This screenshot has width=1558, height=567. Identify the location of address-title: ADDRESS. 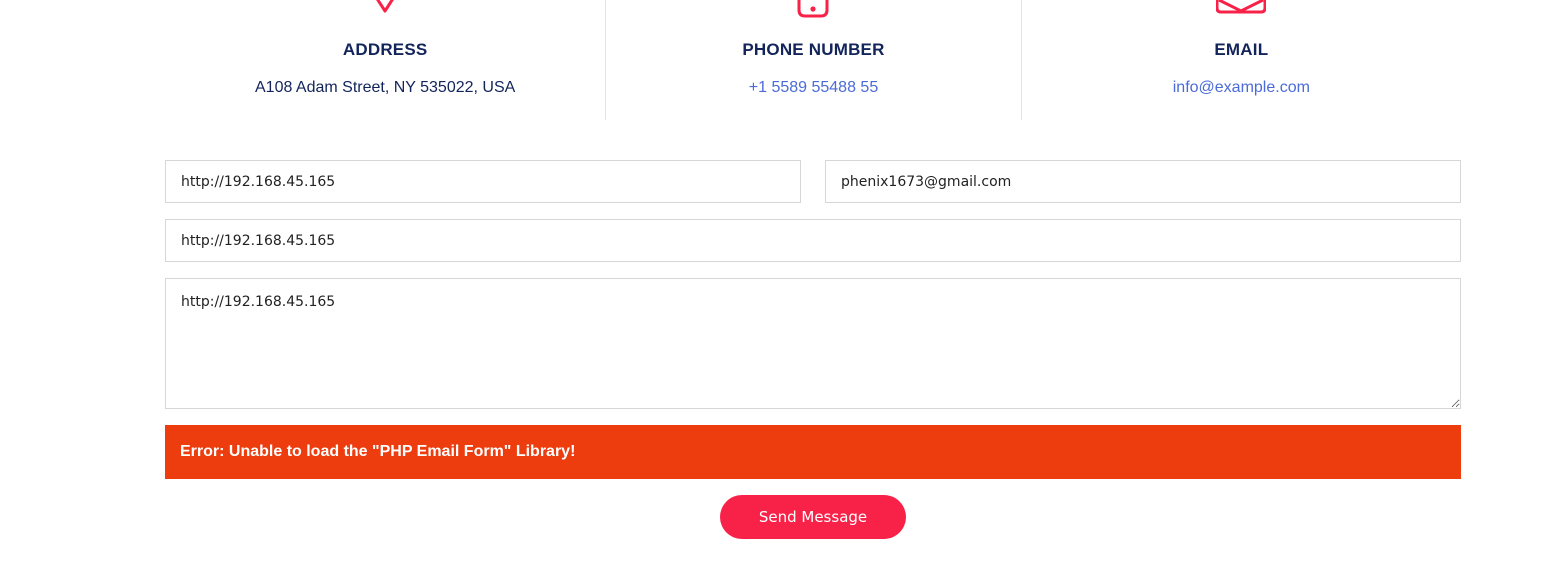
(385, 49).